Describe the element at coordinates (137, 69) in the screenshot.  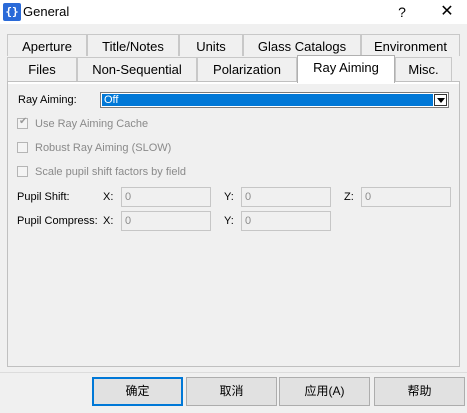
I see `tab-non-sequential: Non-Sequential` at that location.